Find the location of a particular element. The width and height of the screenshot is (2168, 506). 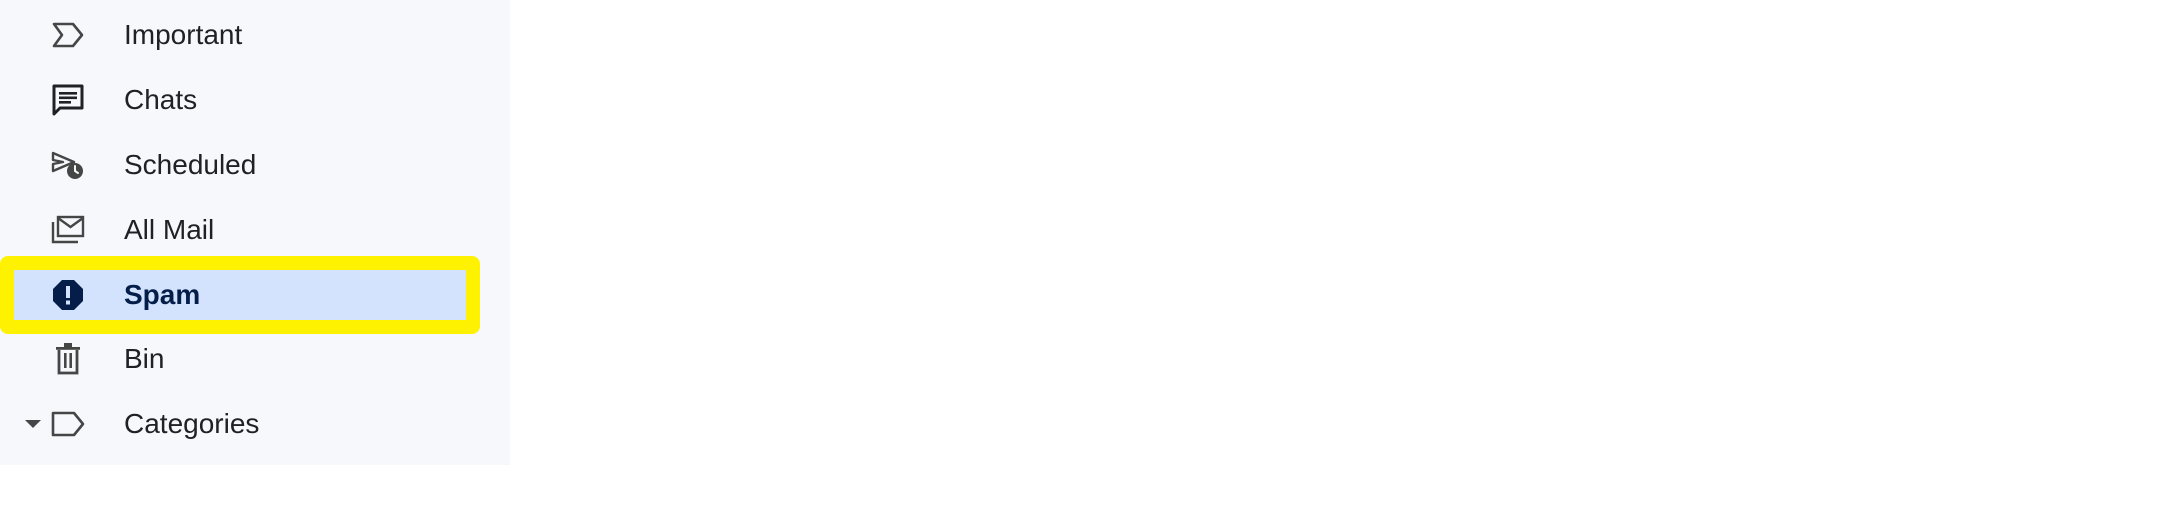

sidebar-item-label: All Mail is located at coordinates (169, 229).